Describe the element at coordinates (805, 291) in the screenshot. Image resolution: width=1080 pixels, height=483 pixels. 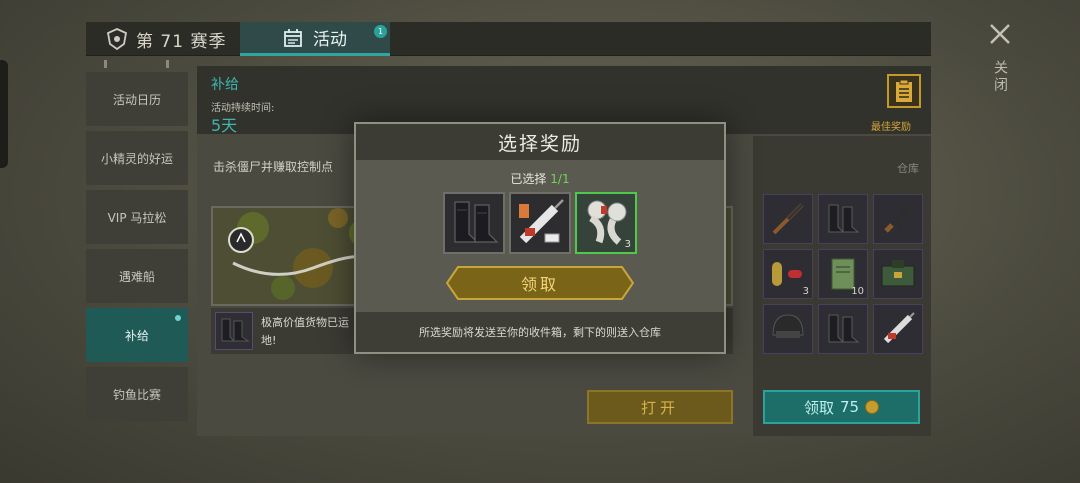
I see `slot-count: 3` at that location.